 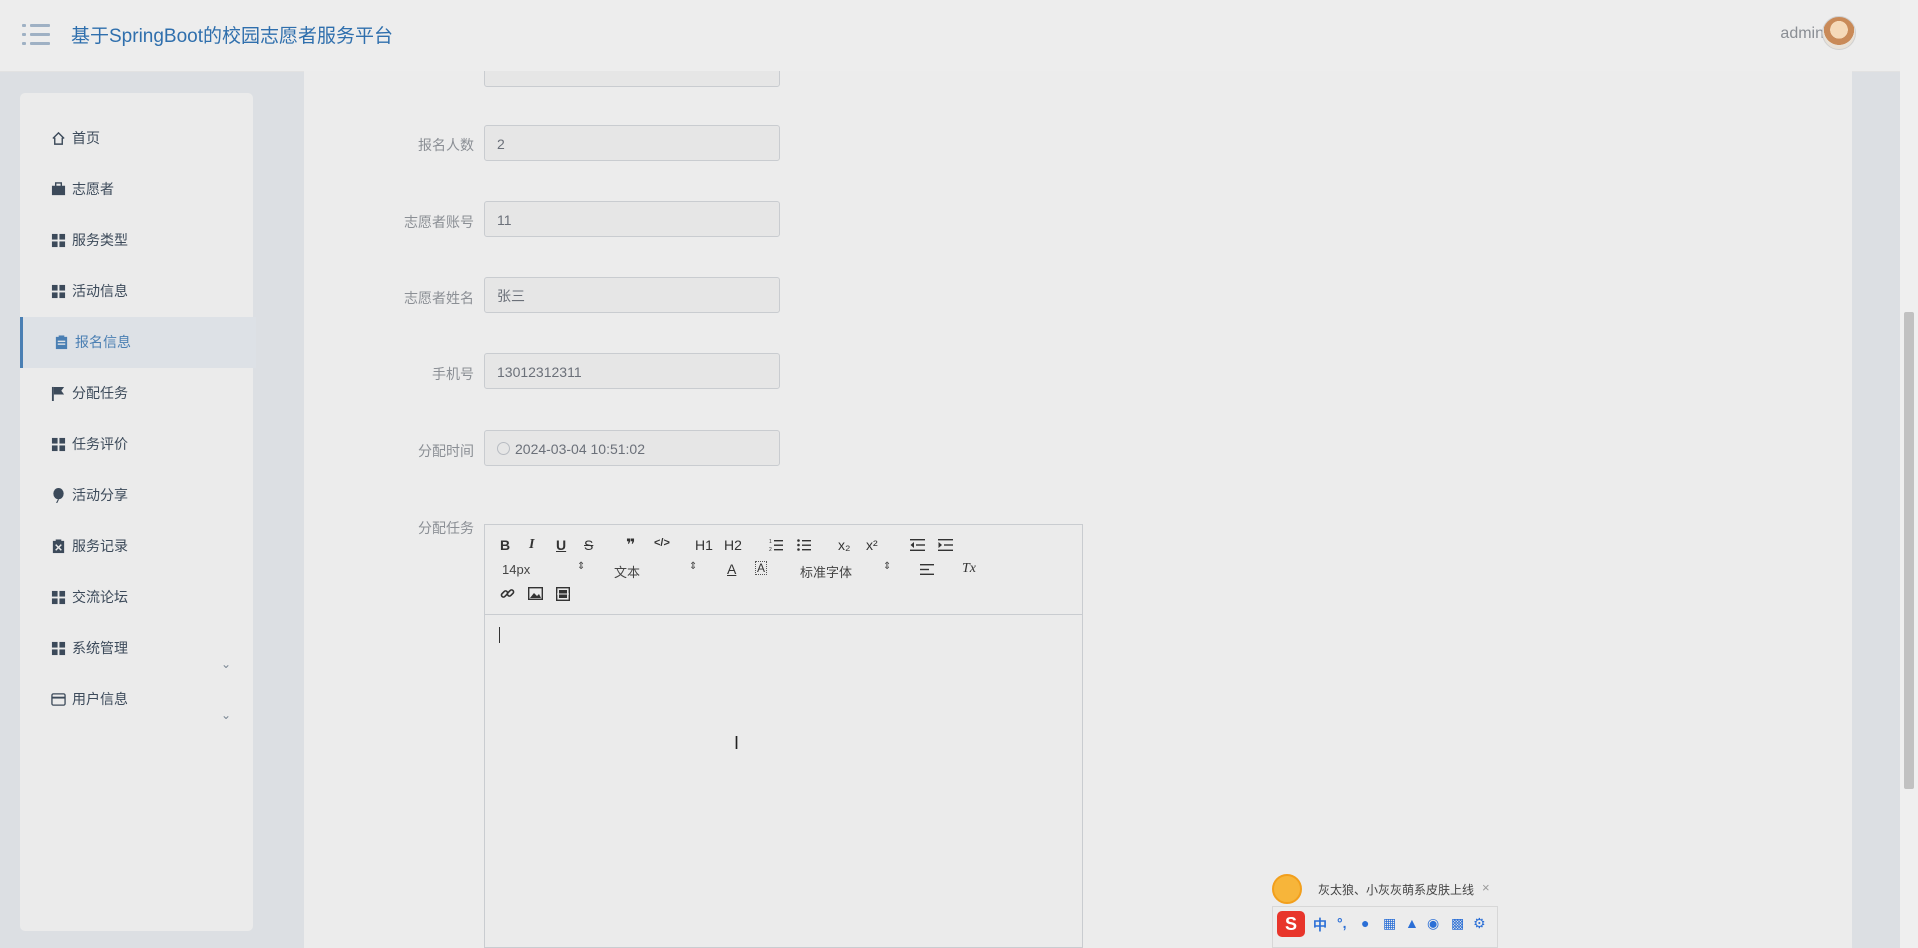 I want to click on menu-toggle-icon, so click(x=36, y=35).